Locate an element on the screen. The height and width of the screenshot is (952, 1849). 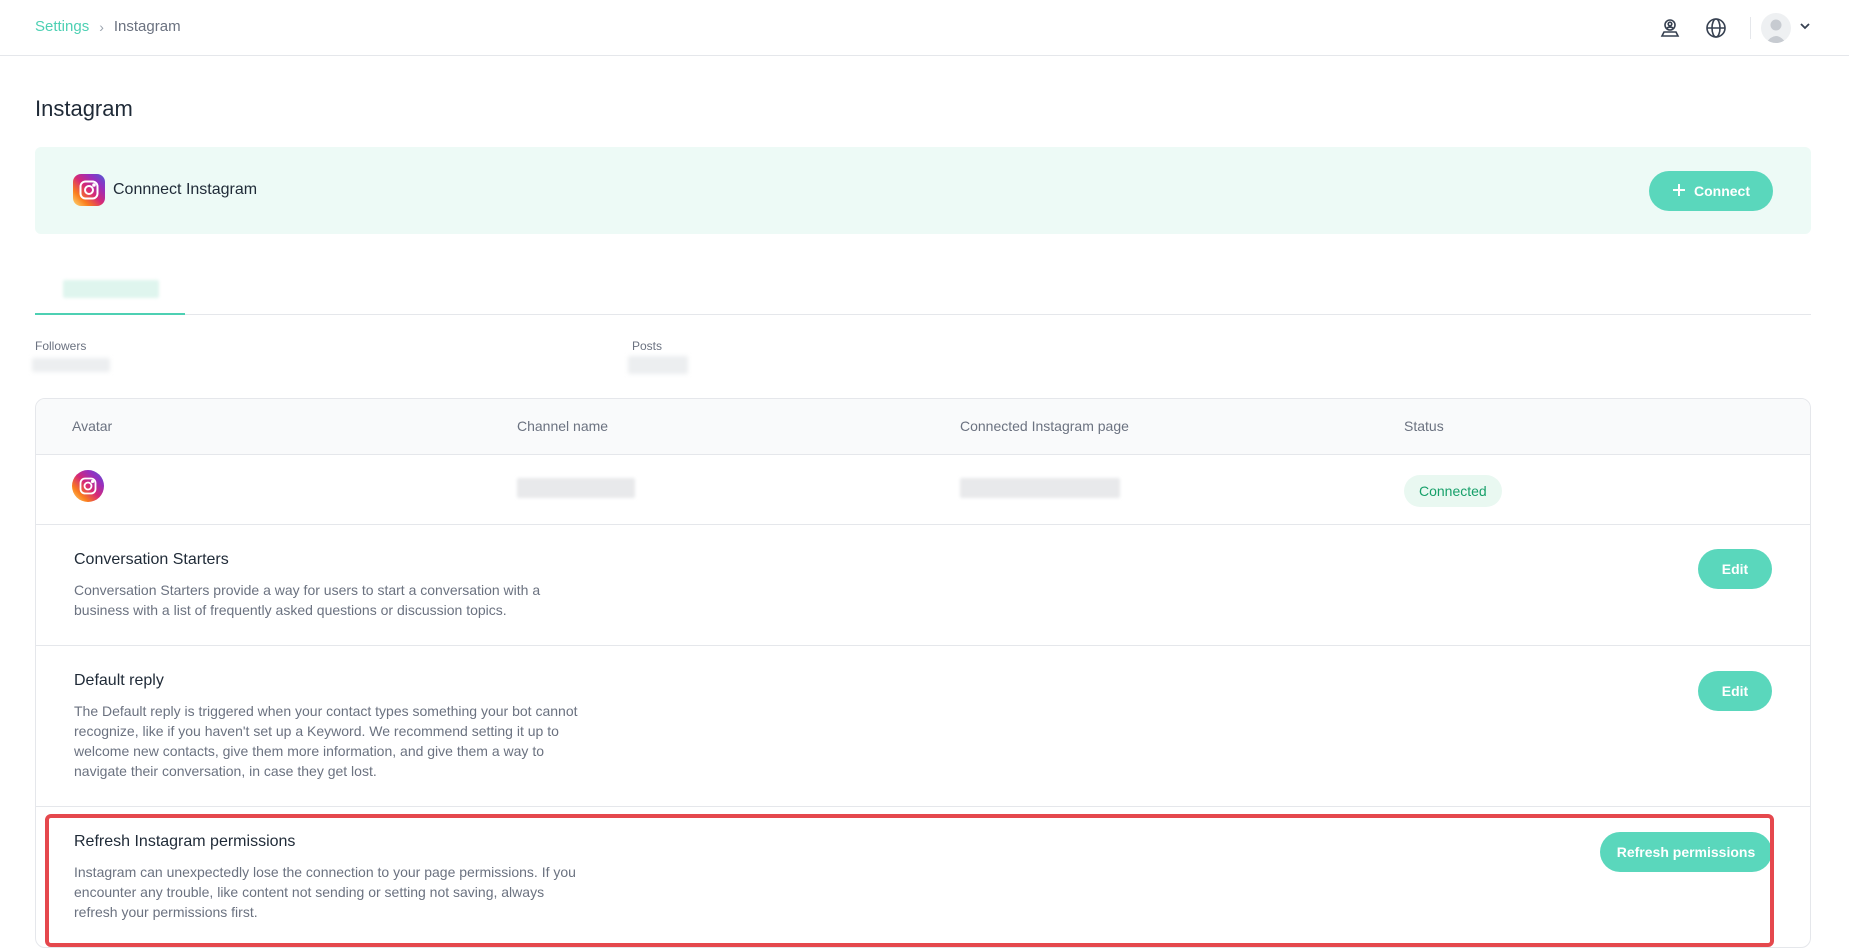
posts-label: Posts is located at coordinates (647, 346).